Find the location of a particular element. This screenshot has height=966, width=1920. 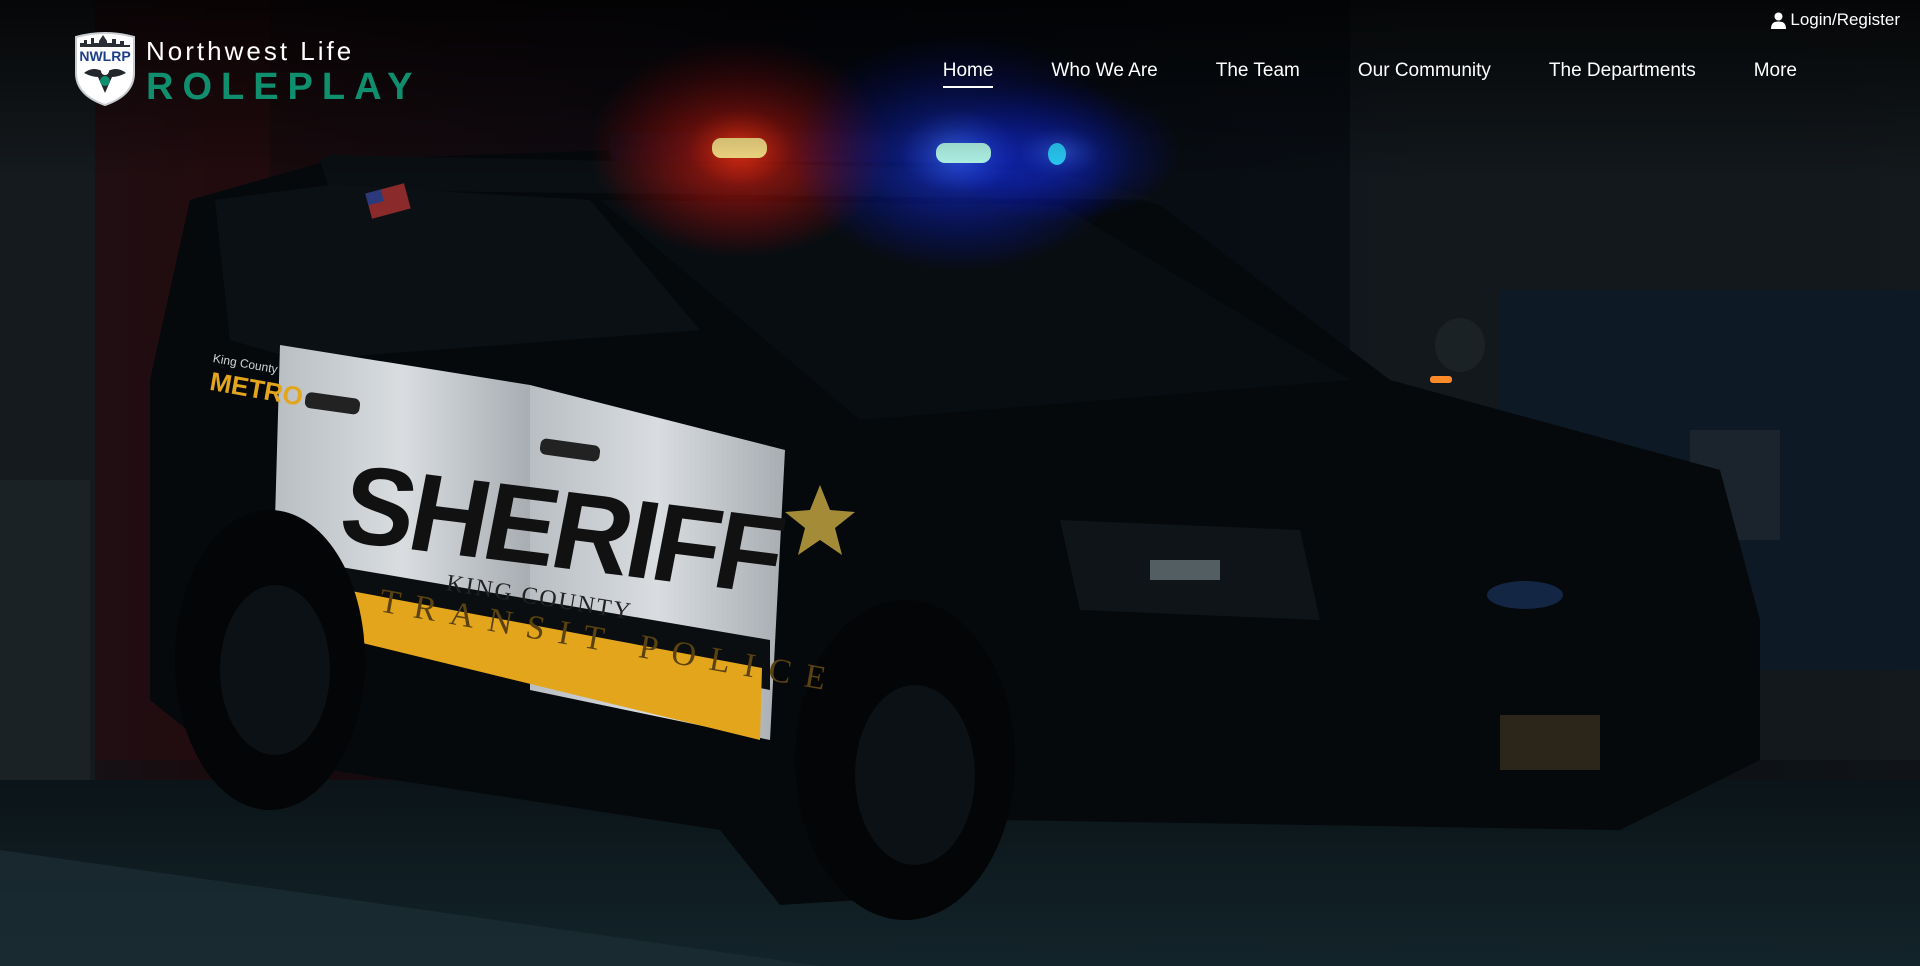

logo-text: NWLRP is located at coordinates (104, 56).